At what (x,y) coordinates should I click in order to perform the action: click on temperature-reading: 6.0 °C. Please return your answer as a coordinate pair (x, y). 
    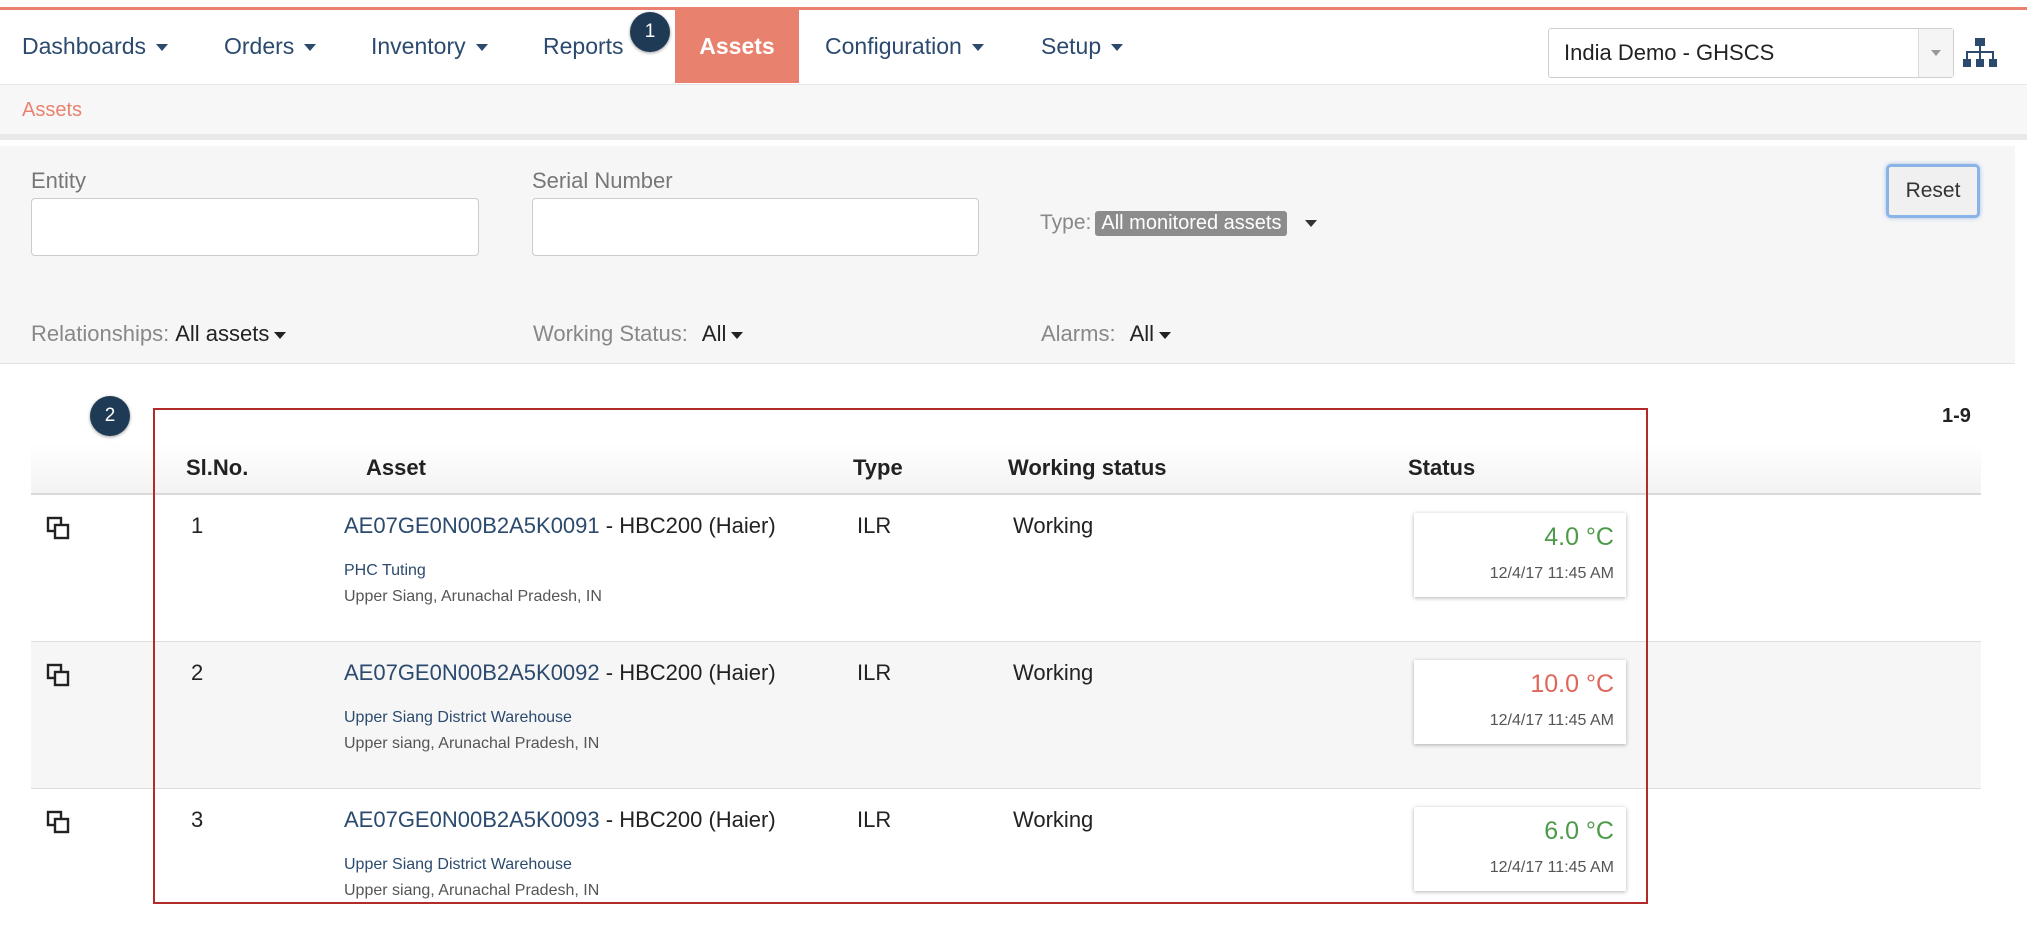
    Looking at the image, I should click on (1579, 831).